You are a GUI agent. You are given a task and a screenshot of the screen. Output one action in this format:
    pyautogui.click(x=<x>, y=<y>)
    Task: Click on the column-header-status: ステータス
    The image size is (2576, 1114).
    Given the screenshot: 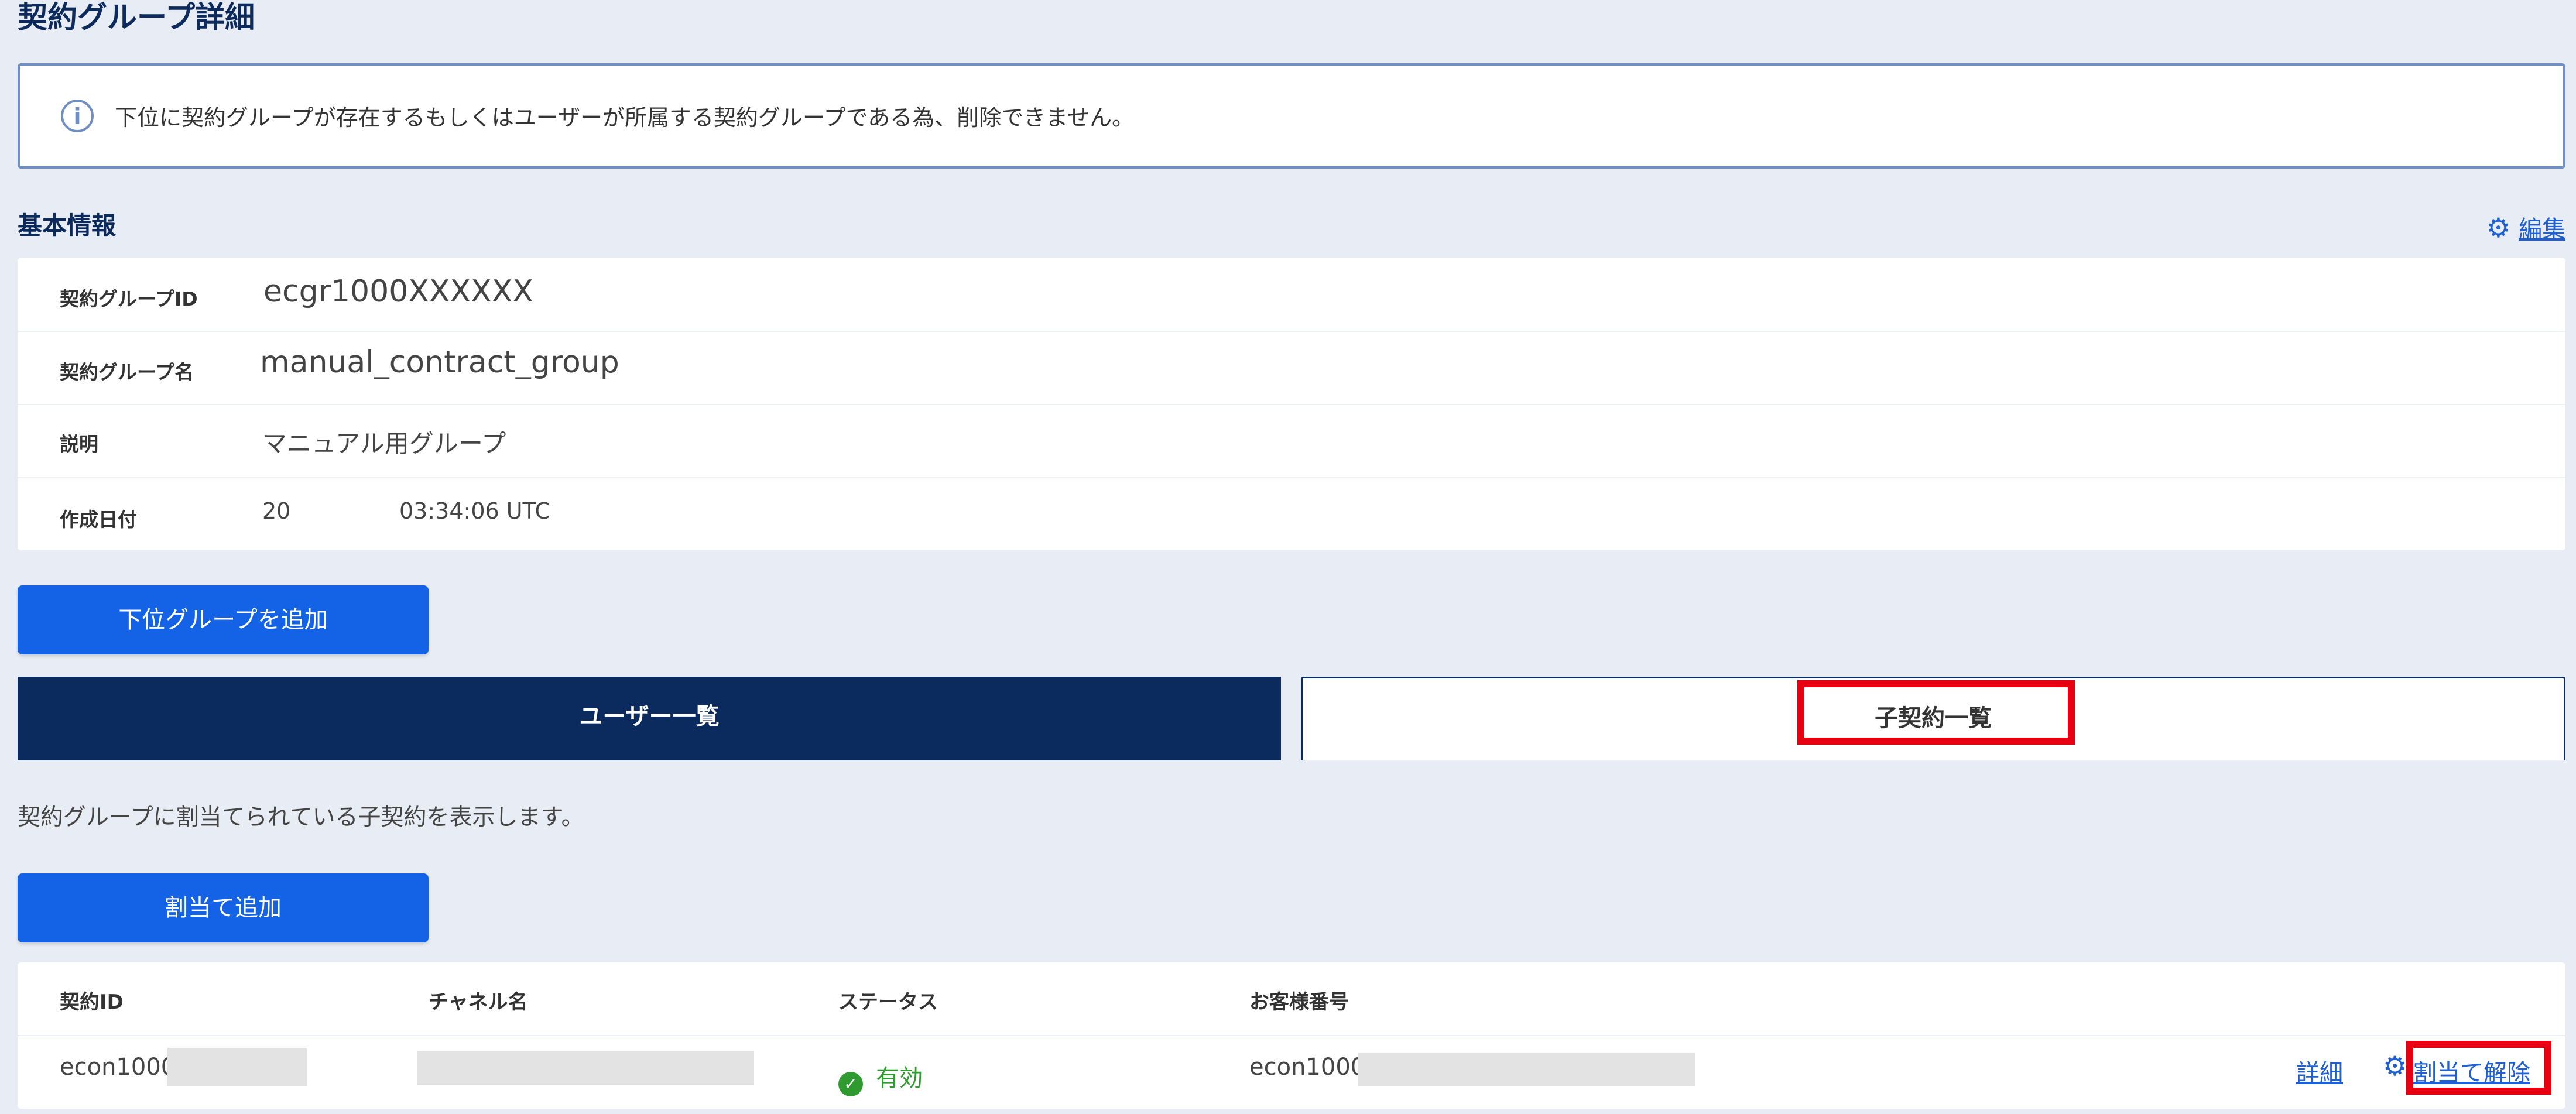 What is the action you would take?
    pyautogui.click(x=888, y=1002)
    